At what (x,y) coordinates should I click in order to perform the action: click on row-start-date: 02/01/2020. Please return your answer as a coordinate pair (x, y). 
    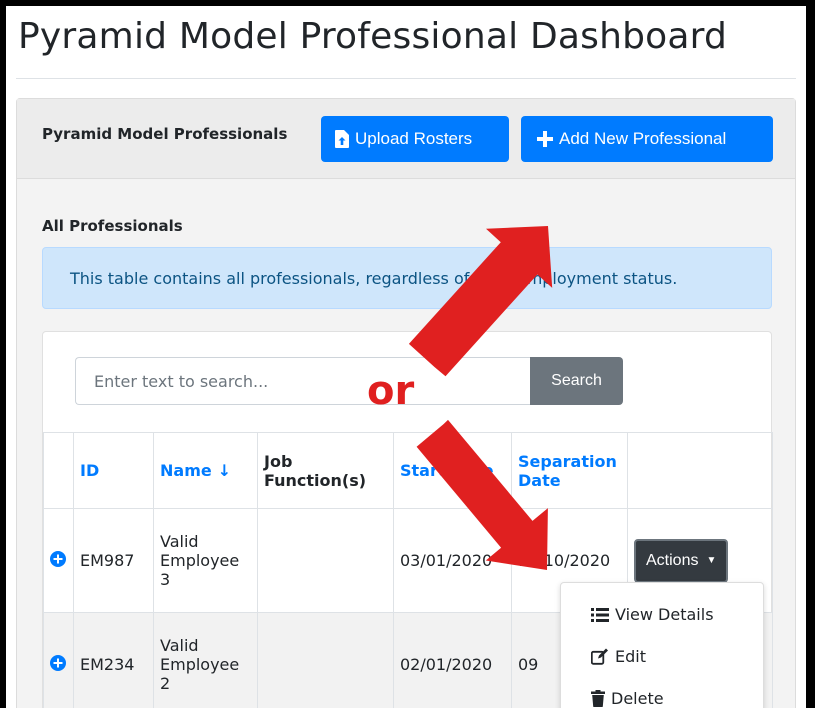
    Looking at the image, I should click on (452, 660).